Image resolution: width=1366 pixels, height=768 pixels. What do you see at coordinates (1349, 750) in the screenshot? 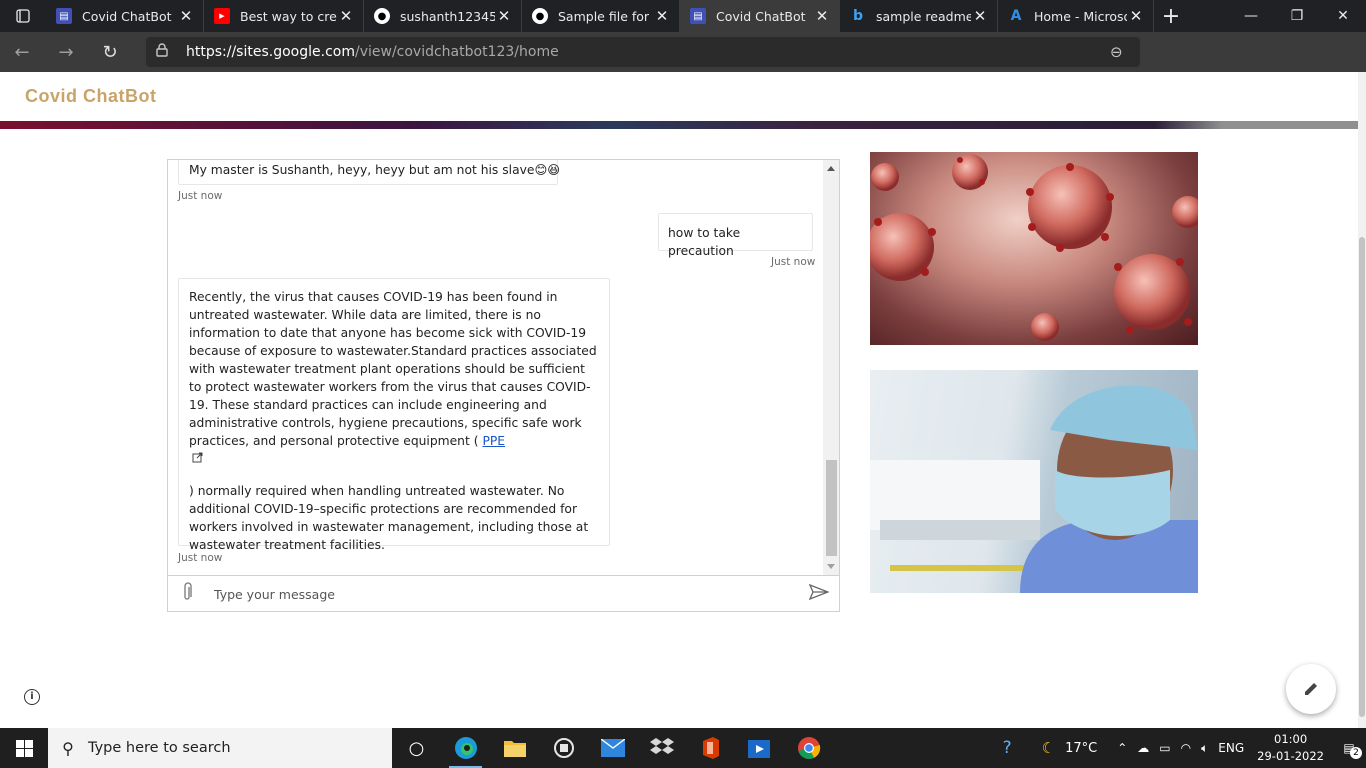
I see `notifications-button: ▤ 2` at bounding box center [1349, 750].